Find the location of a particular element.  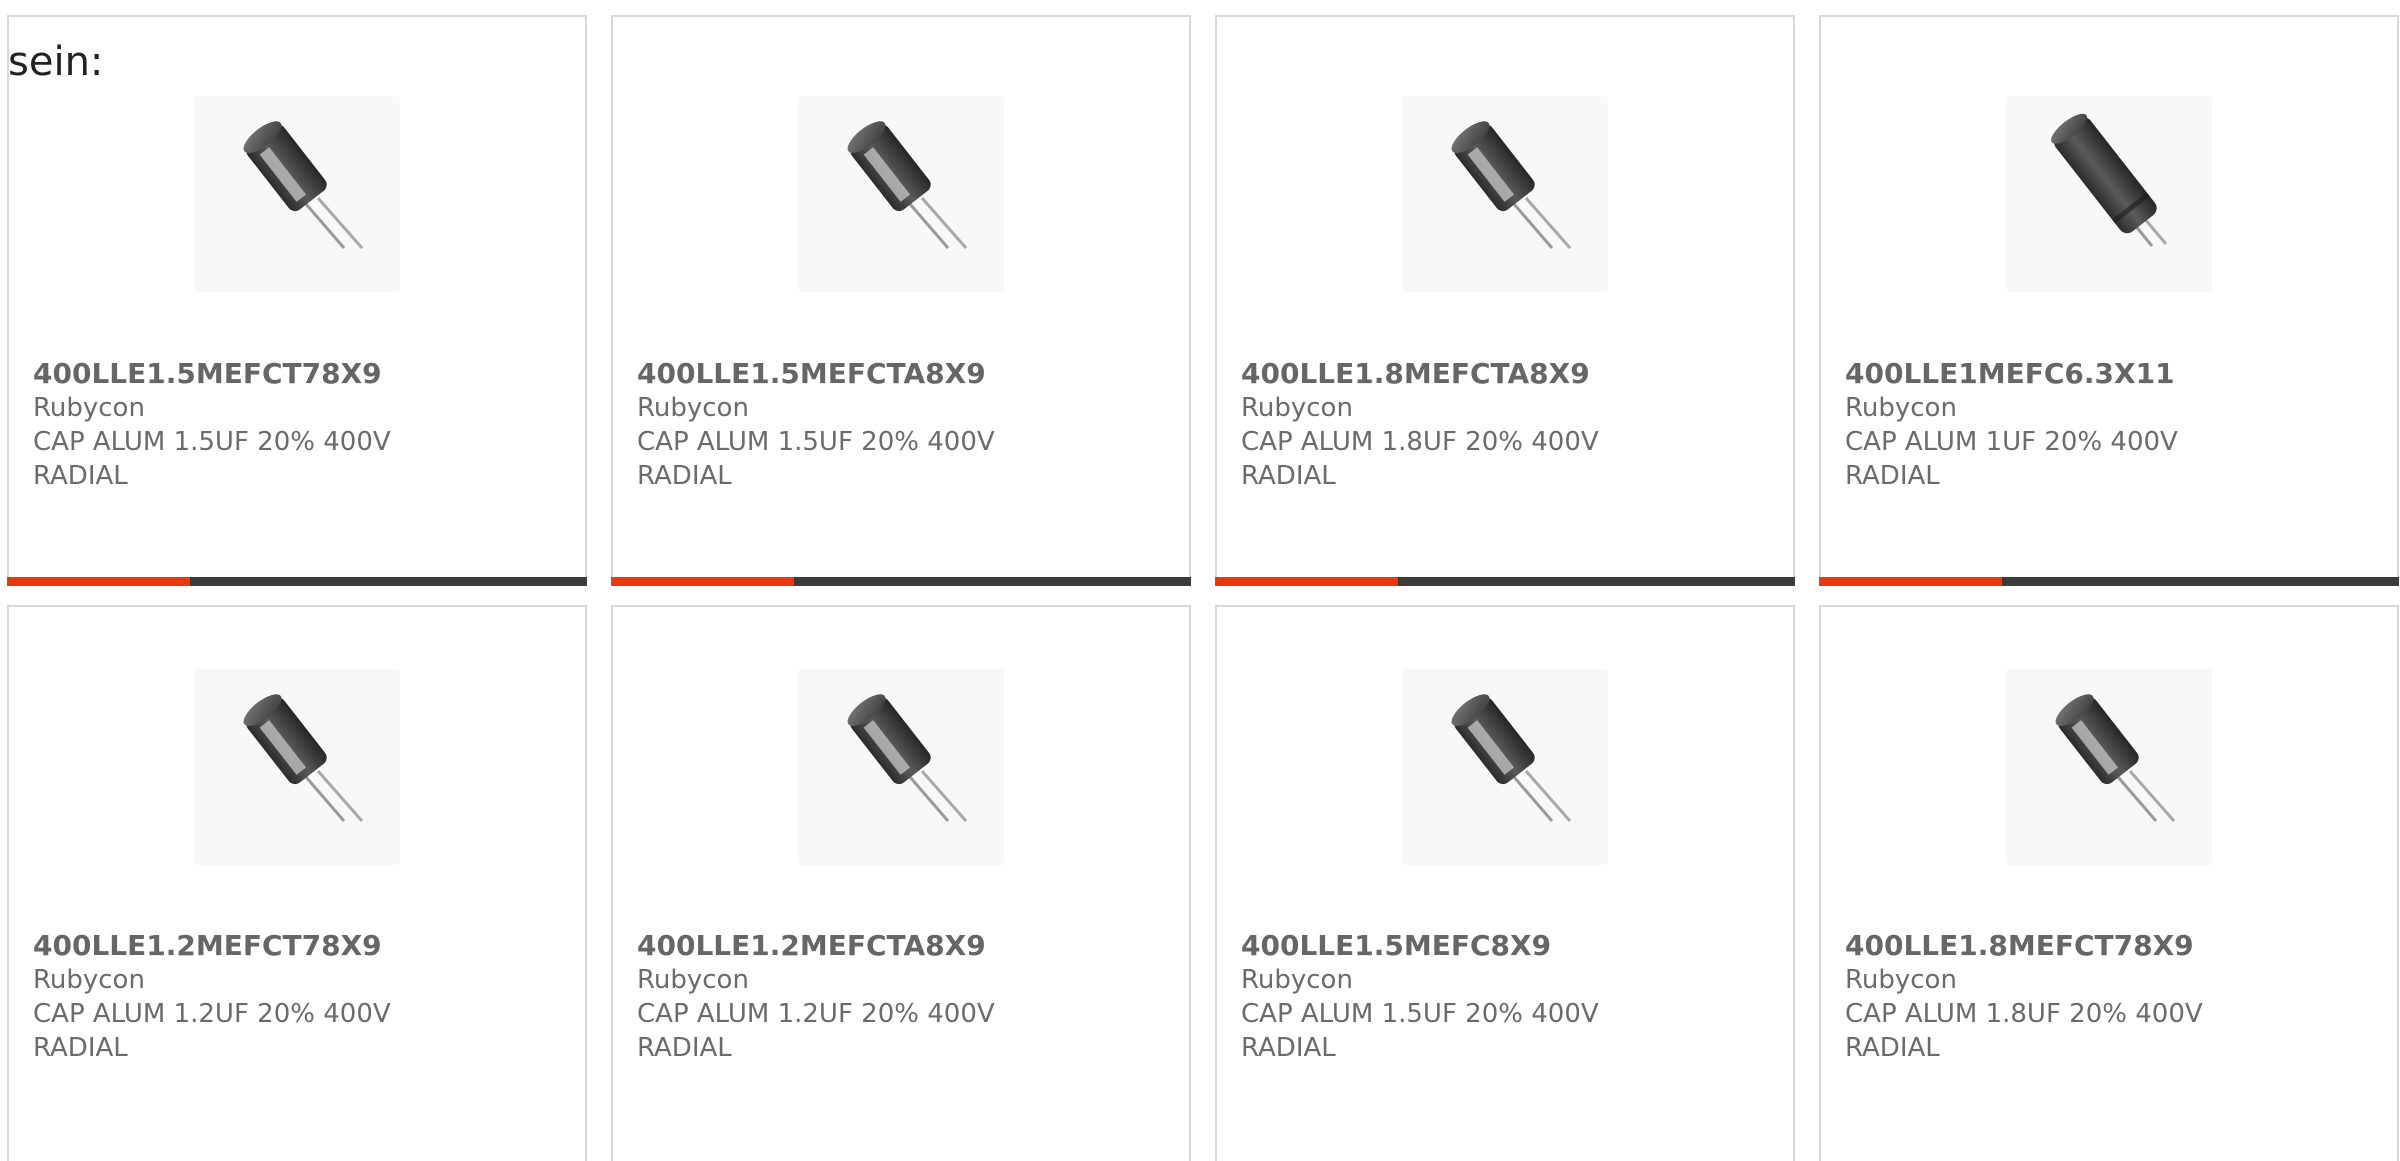

intro-text: sein: is located at coordinates (56, 62).